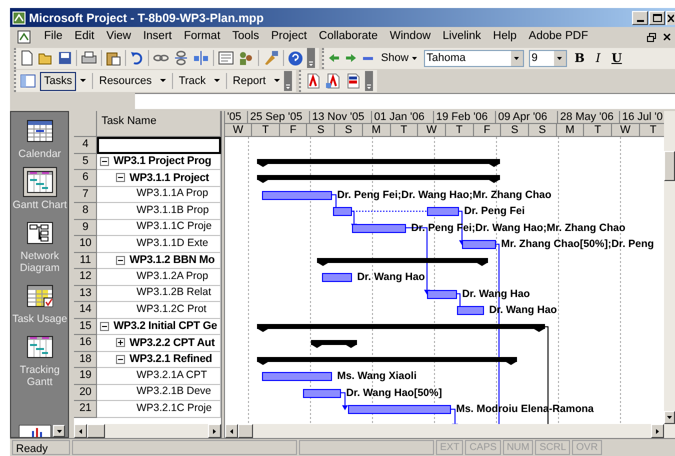 The image size is (675, 456). What do you see at coordinates (271, 58) in the screenshot?
I see `brush-icon` at bounding box center [271, 58].